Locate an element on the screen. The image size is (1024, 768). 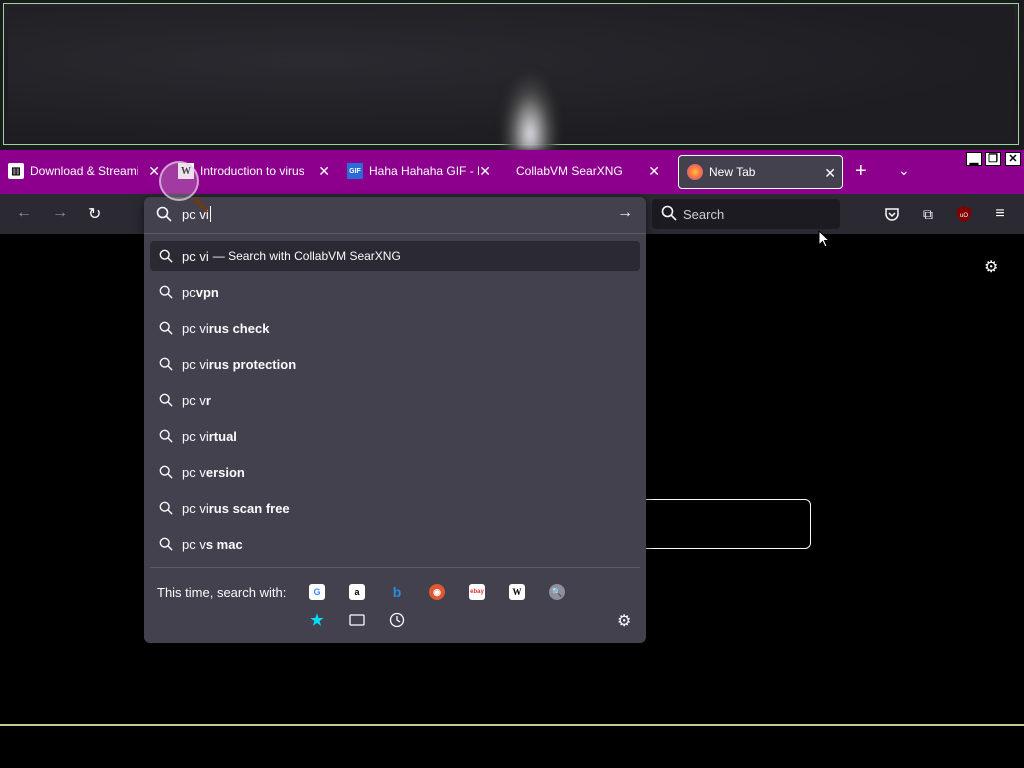
tab-haha-gif: GIF Haha Hahaha GIF - Ha ✕ is located at coordinates (422, 171).